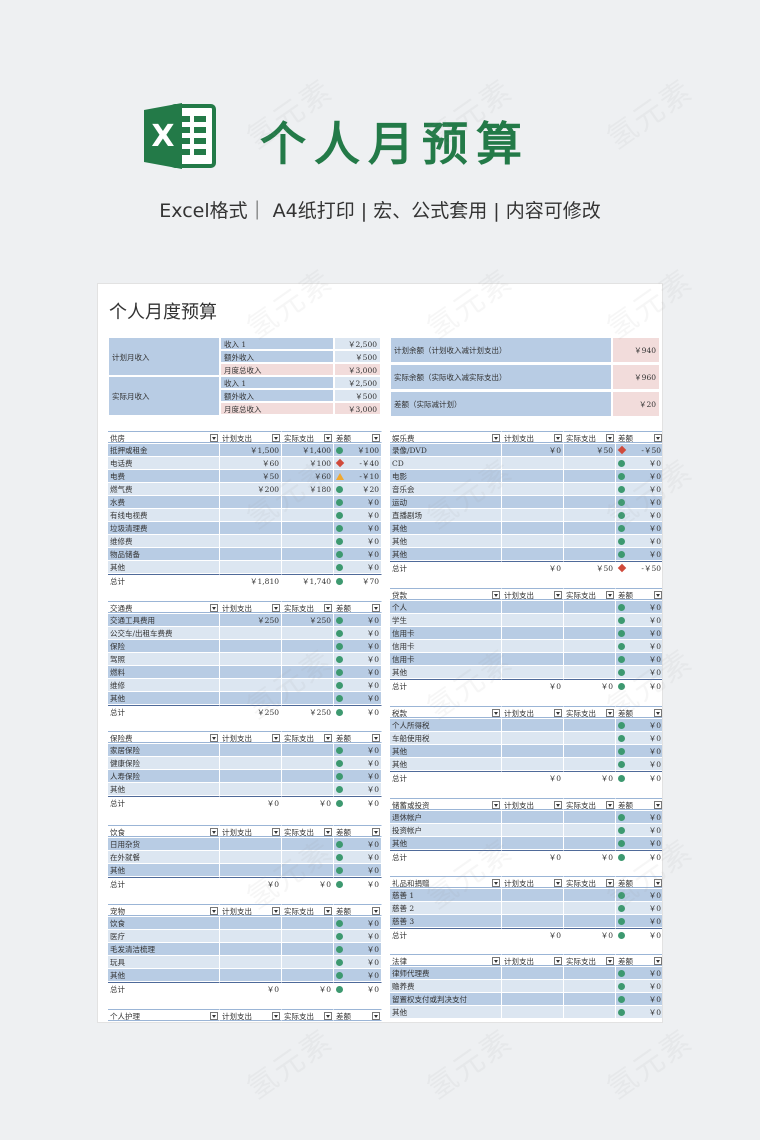  I want to click on actual-cell: ￥1,400, so click(308, 450).